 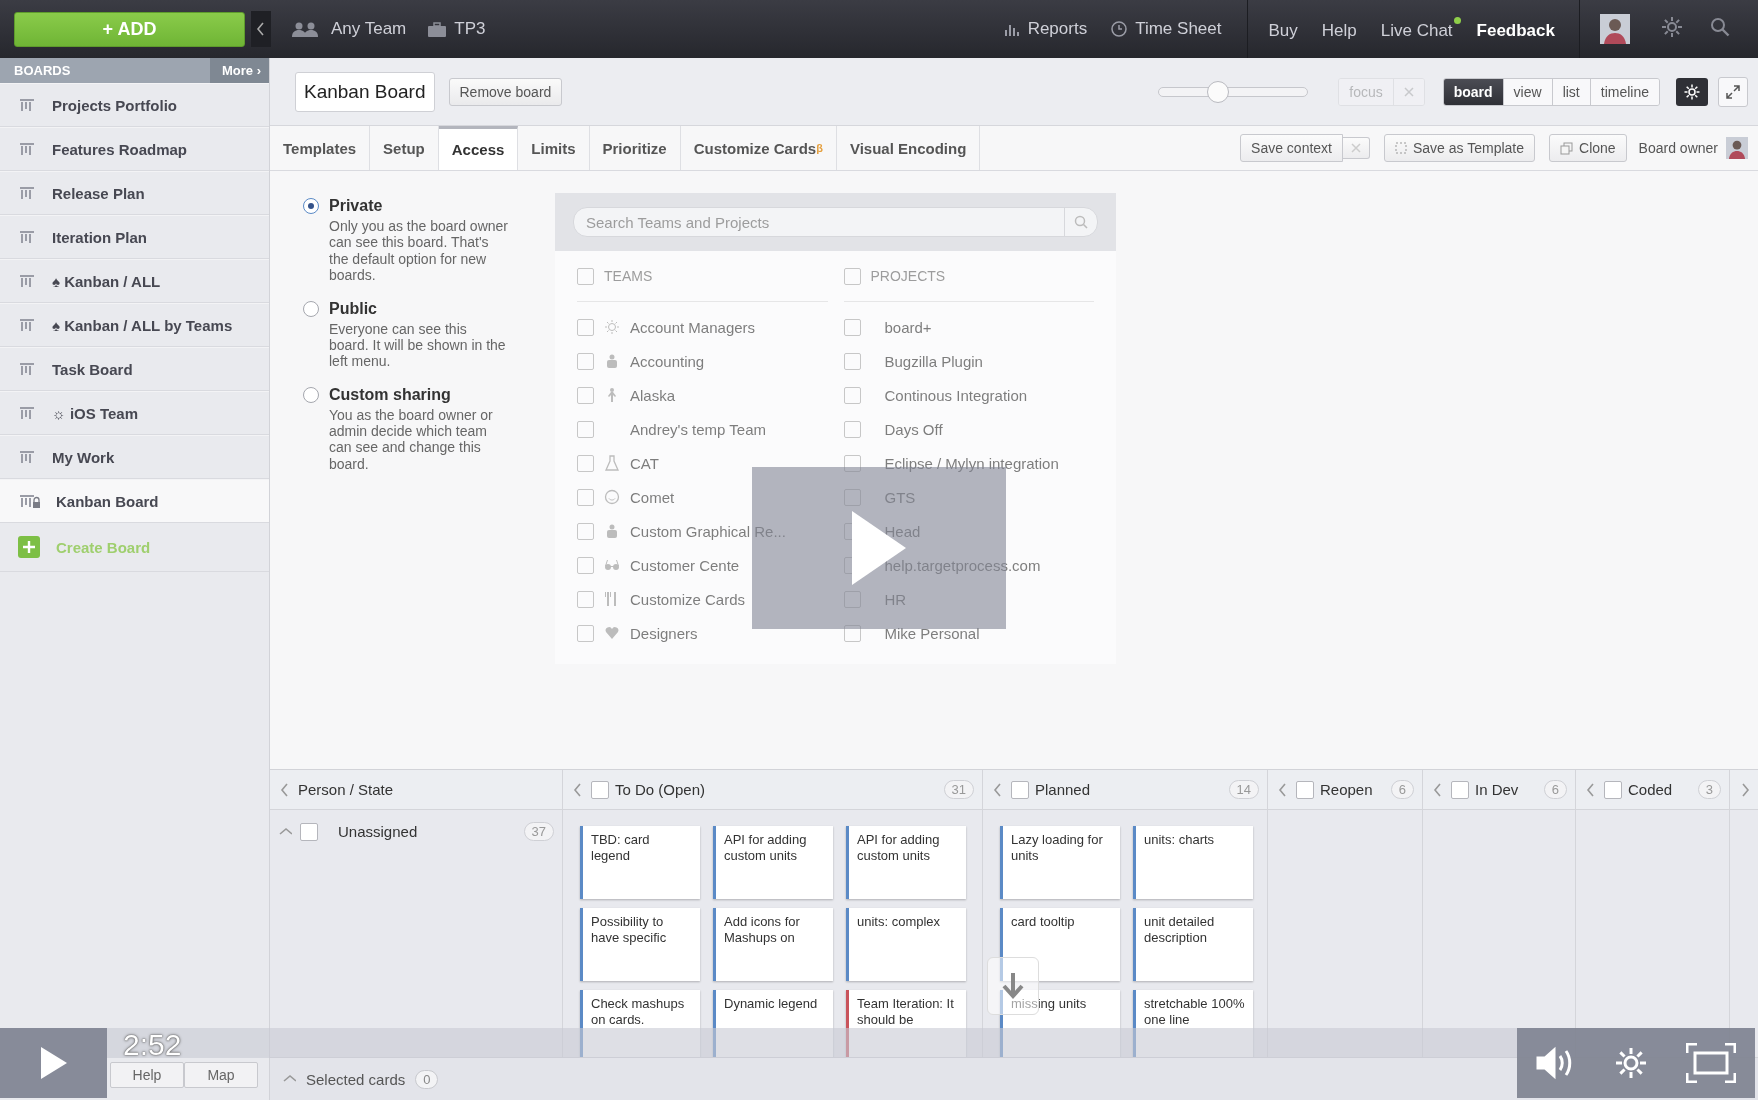 What do you see at coordinates (356, 206) in the screenshot?
I see `option-title: Private` at bounding box center [356, 206].